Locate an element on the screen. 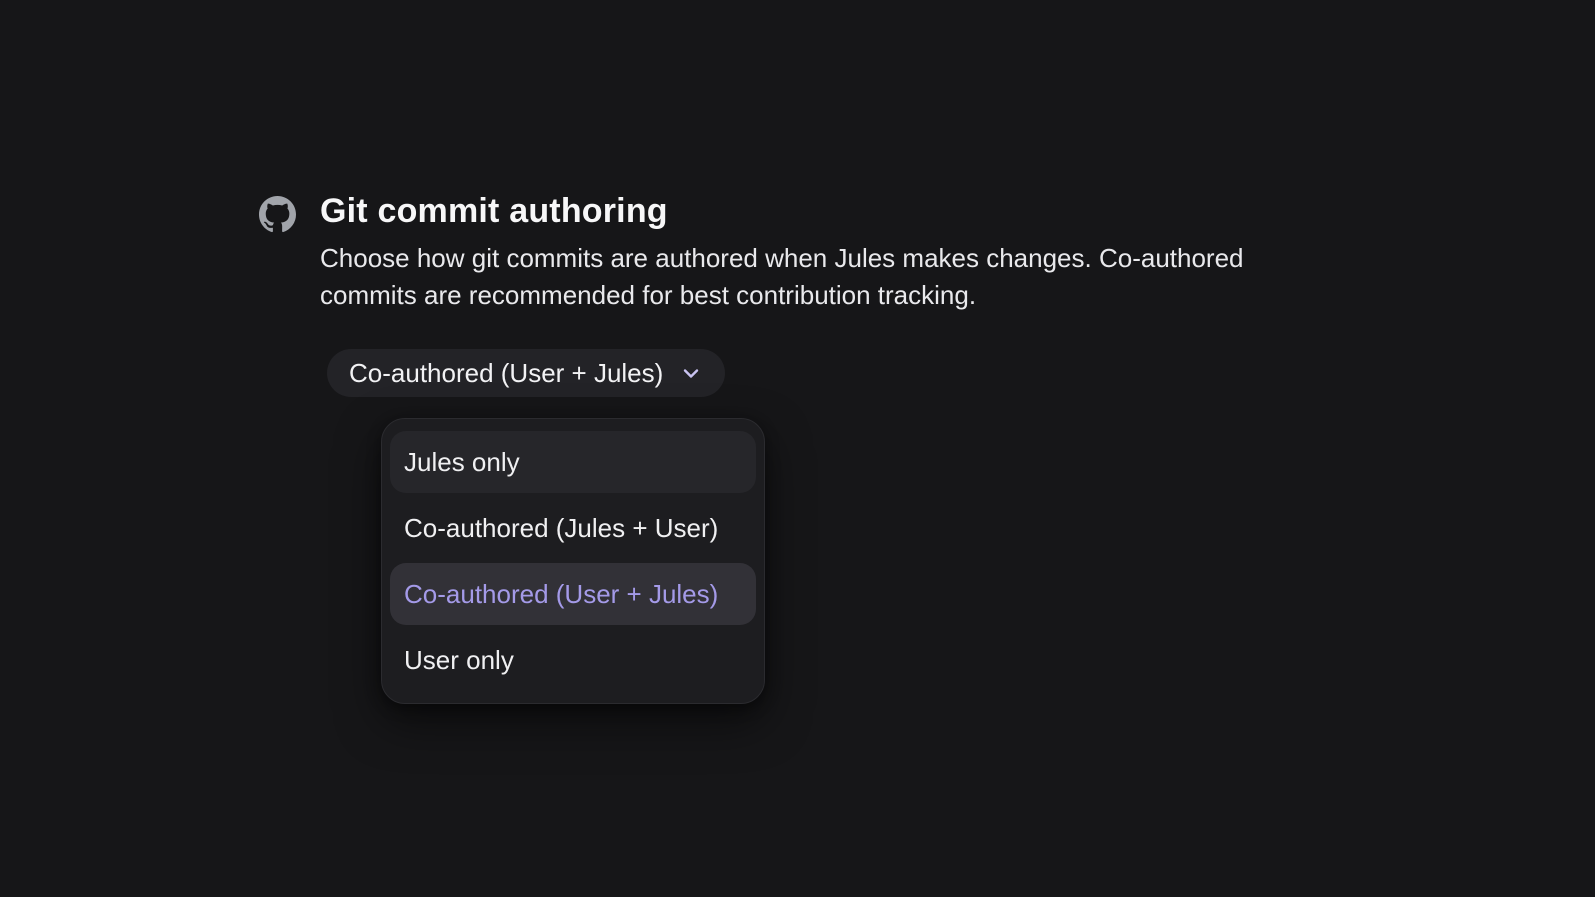  commit-authoring-select: Co-authored (User + Jules) is located at coordinates (526, 373).